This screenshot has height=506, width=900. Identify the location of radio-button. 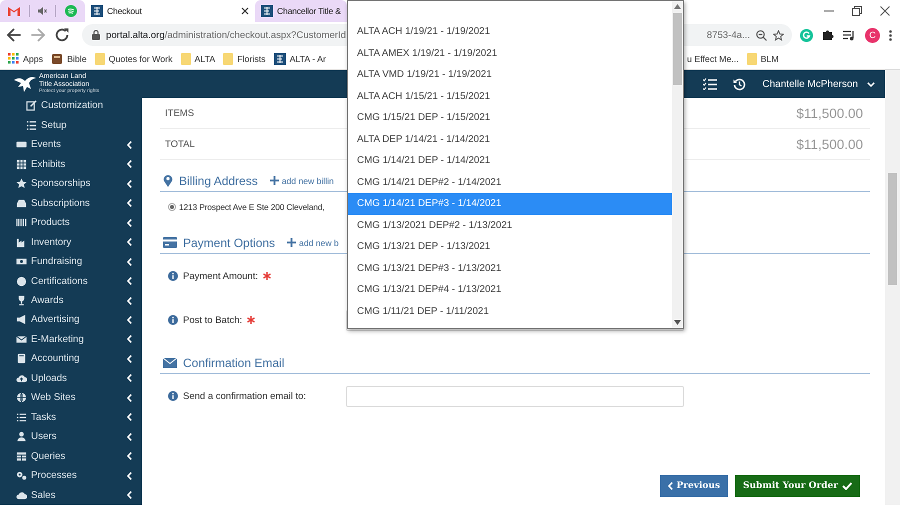
(172, 207).